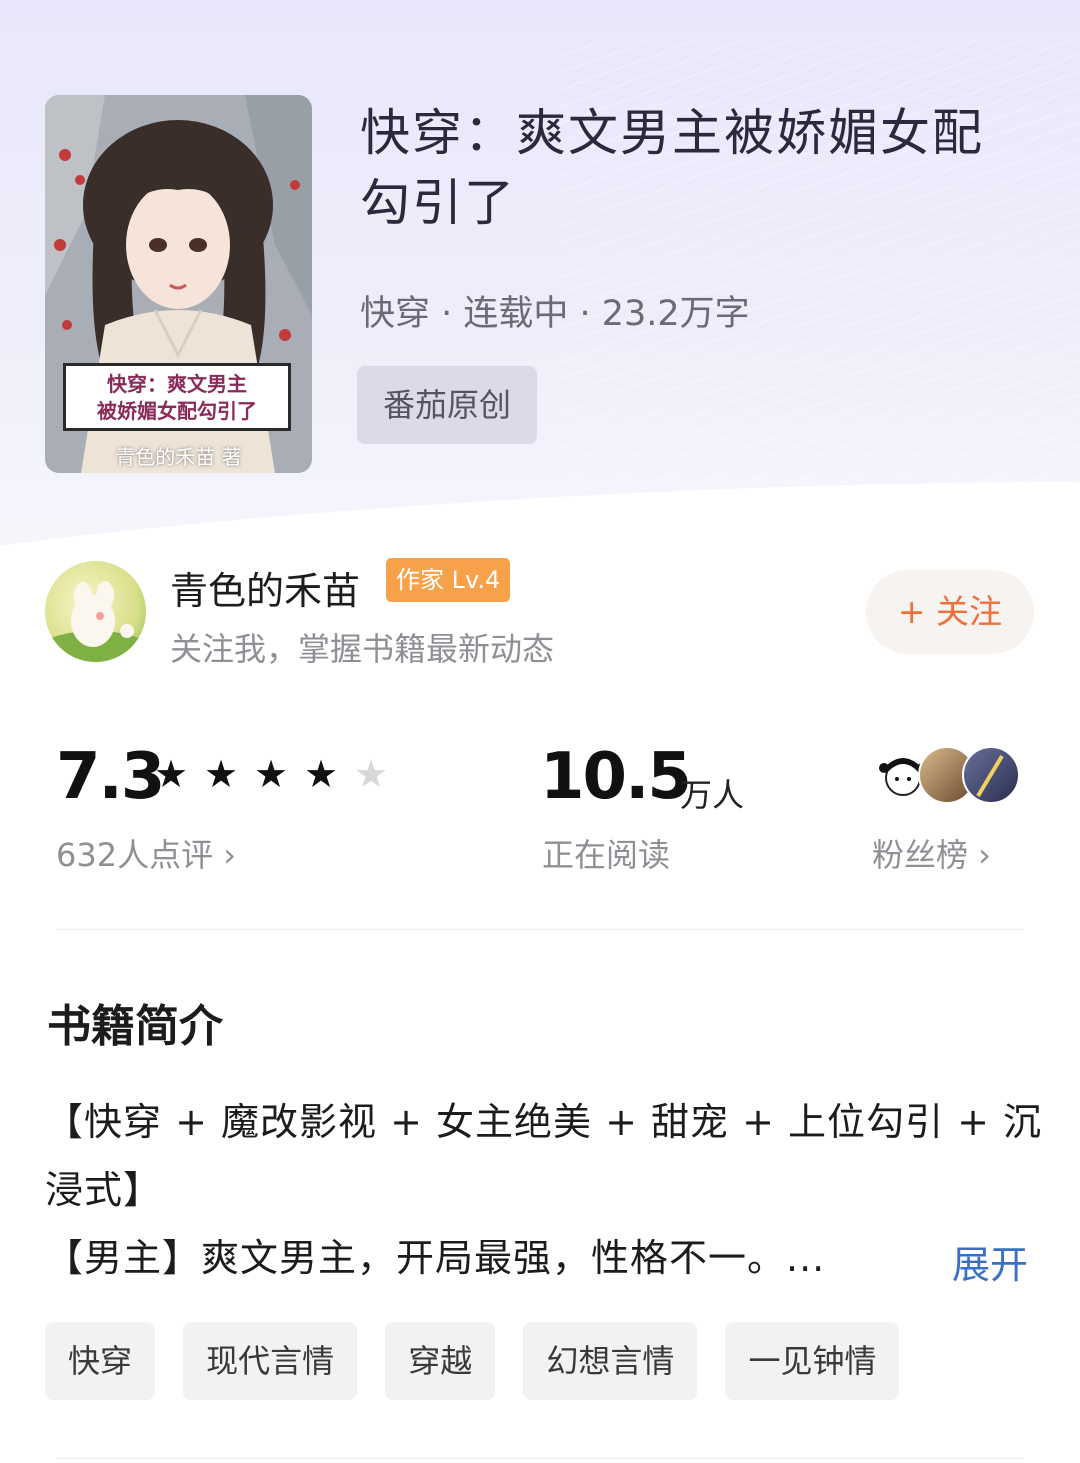  I want to click on star-empty-icon: ★, so click(371, 774).